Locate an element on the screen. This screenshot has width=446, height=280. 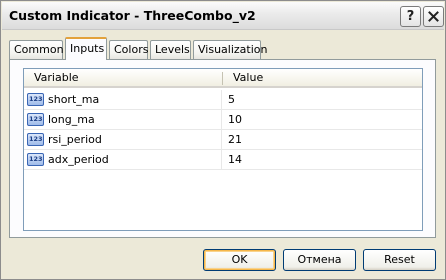
variable-cell: 123 rsi_period is located at coordinates (124, 139).